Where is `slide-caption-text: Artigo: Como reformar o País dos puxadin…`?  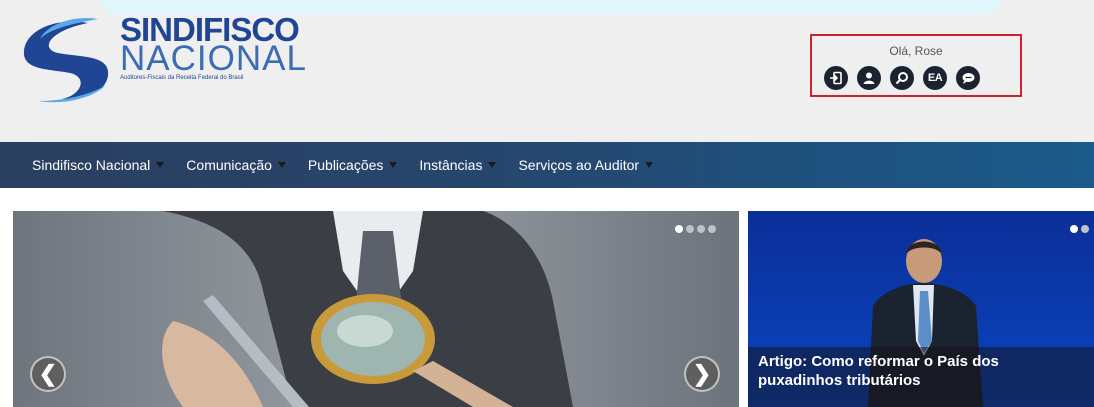
slide-caption-text: Artigo: Como reformar o País dos puxadin… is located at coordinates (878, 371).